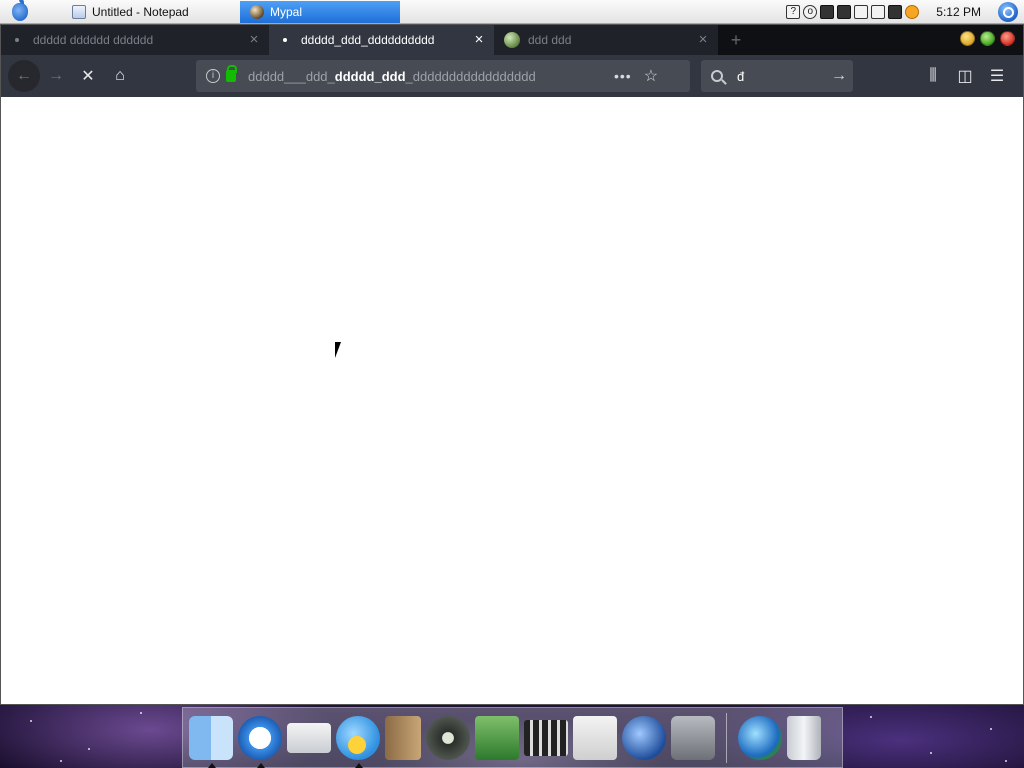  Describe the element at coordinates (703, 39) in the screenshot. I see `tab-3-close-icon: ×` at that location.